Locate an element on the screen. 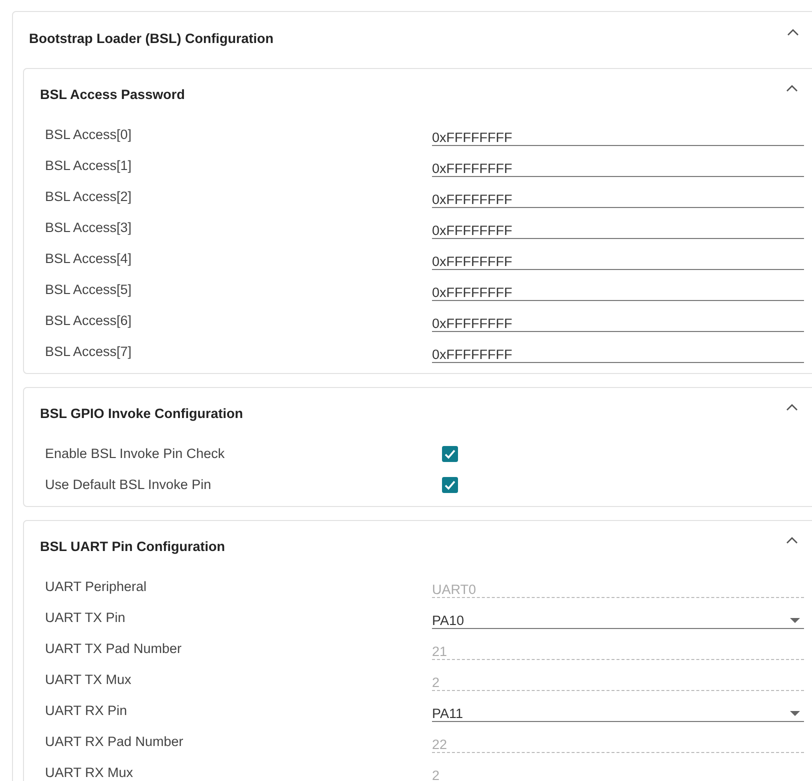 The width and height of the screenshot is (812, 781). section-title: BSL Access Password is located at coordinates (112, 94).